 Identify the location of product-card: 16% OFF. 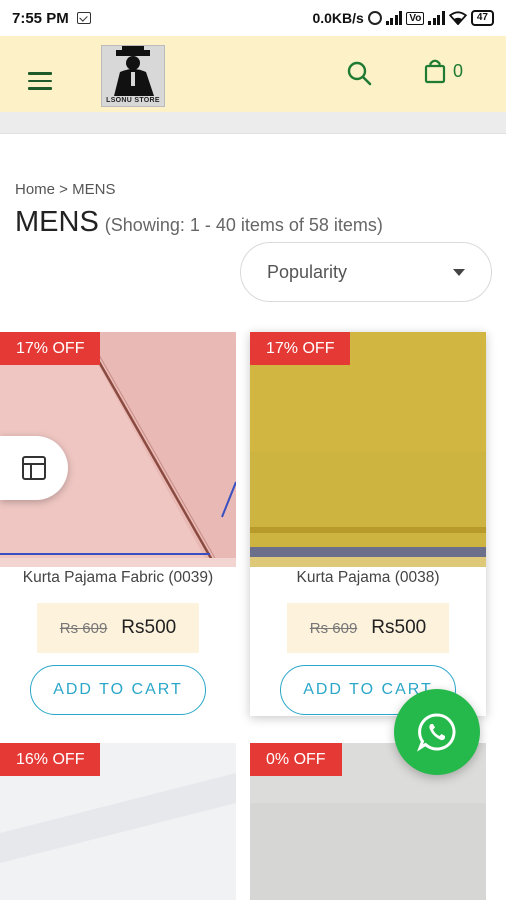
(118, 821).